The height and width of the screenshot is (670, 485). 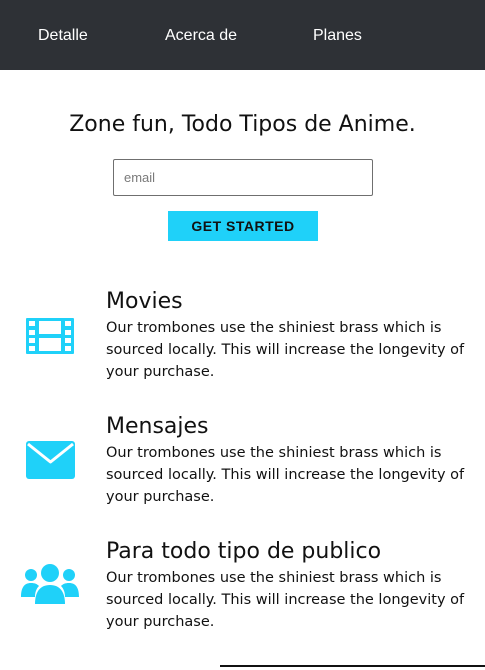 What do you see at coordinates (63, 35) in the screenshot?
I see `nav-link-detalle: Detalle` at bounding box center [63, 35].